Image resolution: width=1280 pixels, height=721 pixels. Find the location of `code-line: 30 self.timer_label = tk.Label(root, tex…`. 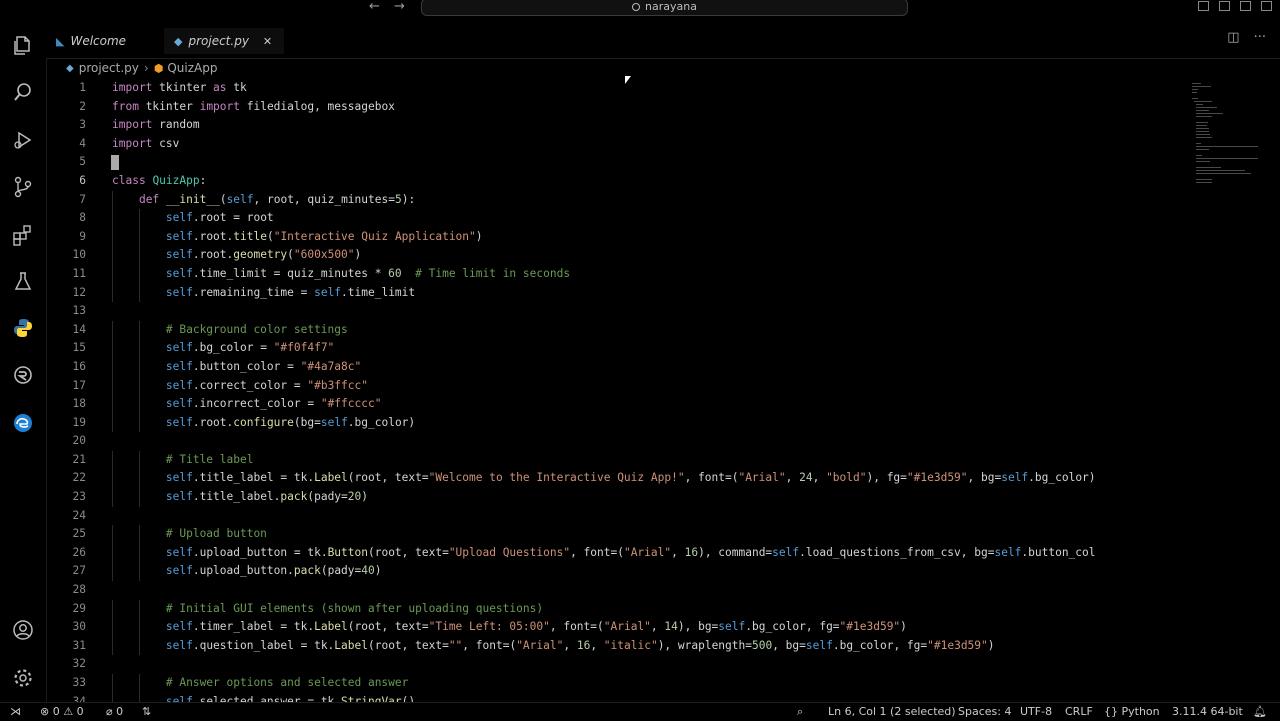

code-line: 30 self.timer_label = tk.Label(root, tex… is located at coordinates (618, 627).